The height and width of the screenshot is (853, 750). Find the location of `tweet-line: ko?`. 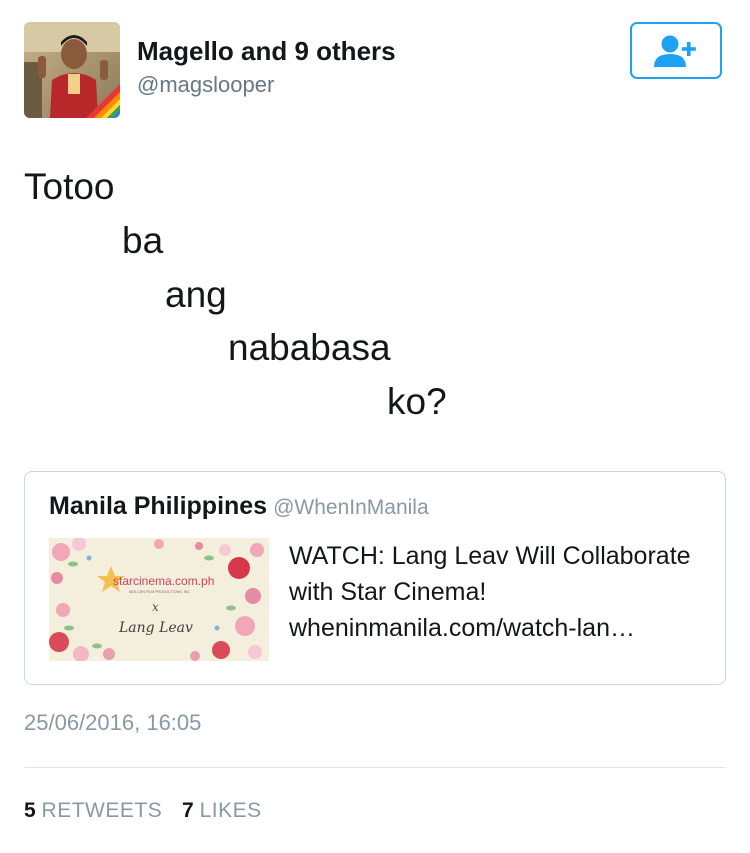

tweet-line: ko? is located at coordinates (417, 401).